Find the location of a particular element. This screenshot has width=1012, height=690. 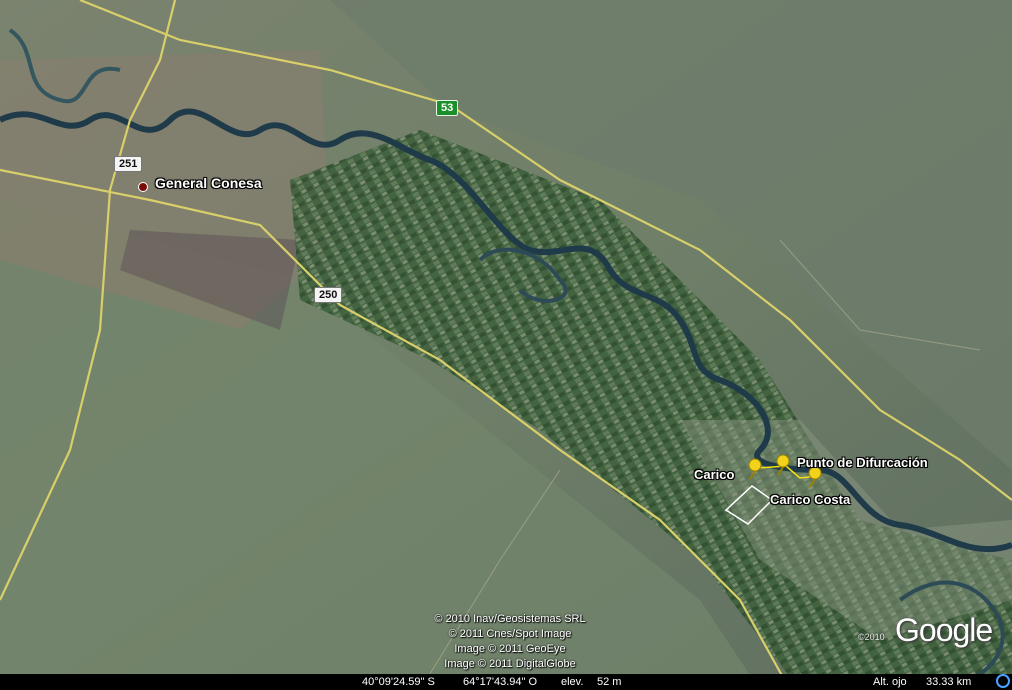

eye-altitude-label: Alt. ojo is located at coordinates (890, 682).